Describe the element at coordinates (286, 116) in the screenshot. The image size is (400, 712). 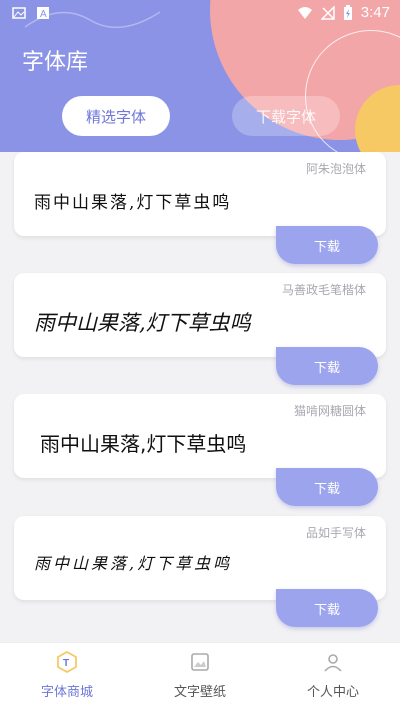
I see `tab-downloaded-fonts: 下载字体` at that location.